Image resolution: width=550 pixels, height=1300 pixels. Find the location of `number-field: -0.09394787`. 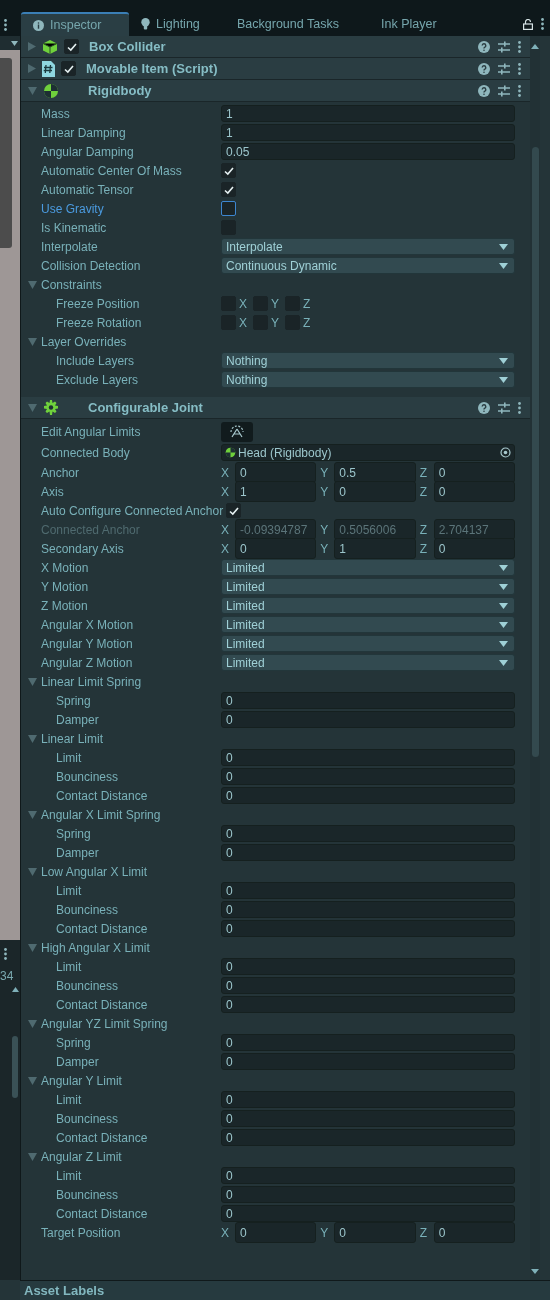

number-field: -0.09394787 is located at coordinates (276, 529).